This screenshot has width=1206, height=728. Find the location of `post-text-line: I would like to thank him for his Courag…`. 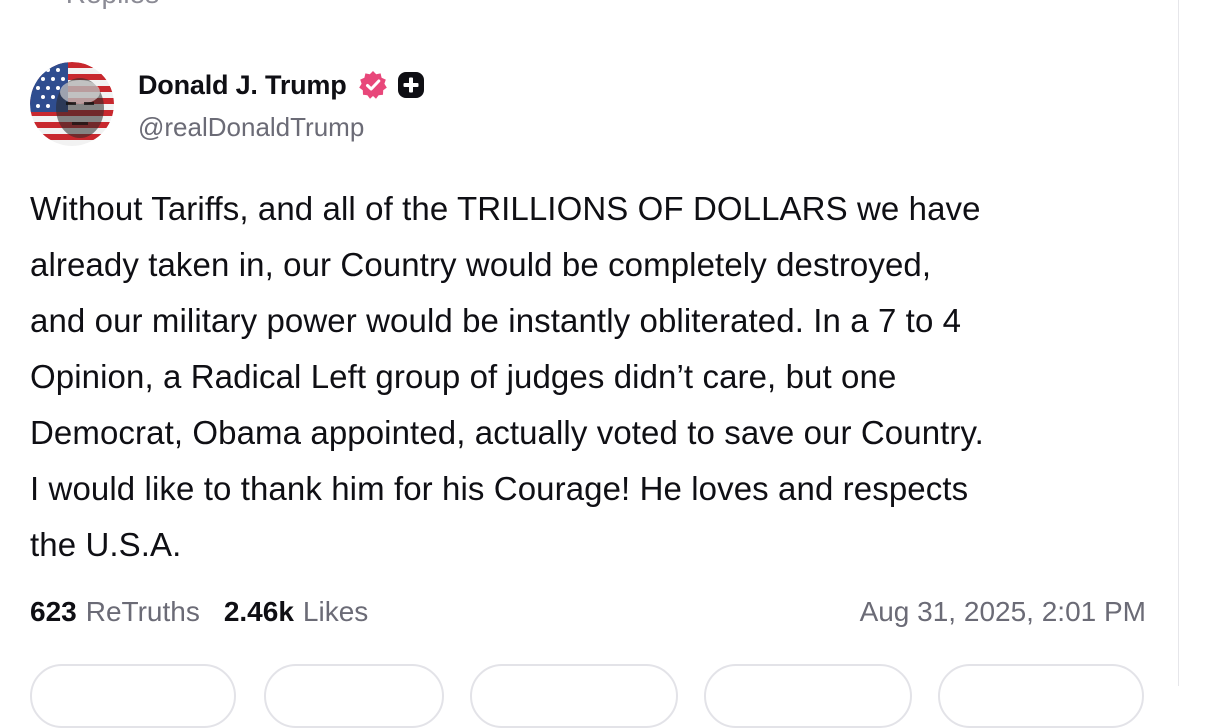

post-text-line: I would like to thank him for his Courag… is located at coordinates (499, 488).